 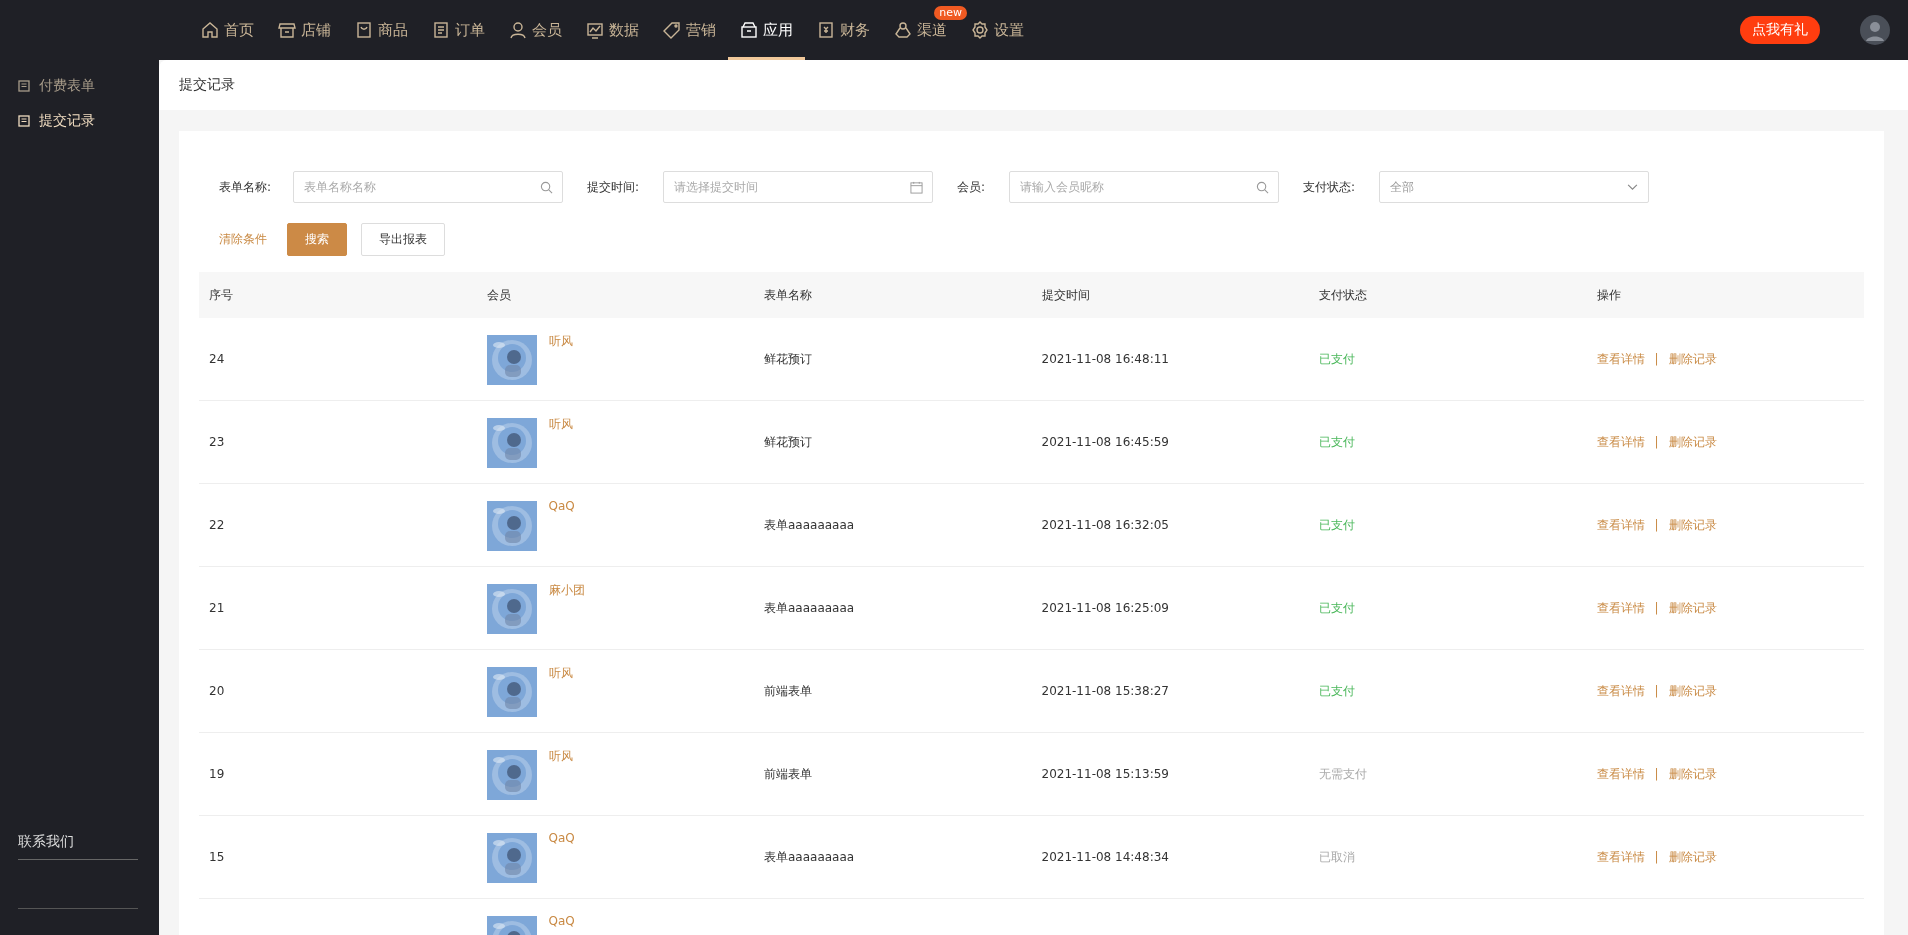 What do you see at coordinates (221, 295) in the screenshot?
I see `column-header: 序号` at bounding box center [221, 295].